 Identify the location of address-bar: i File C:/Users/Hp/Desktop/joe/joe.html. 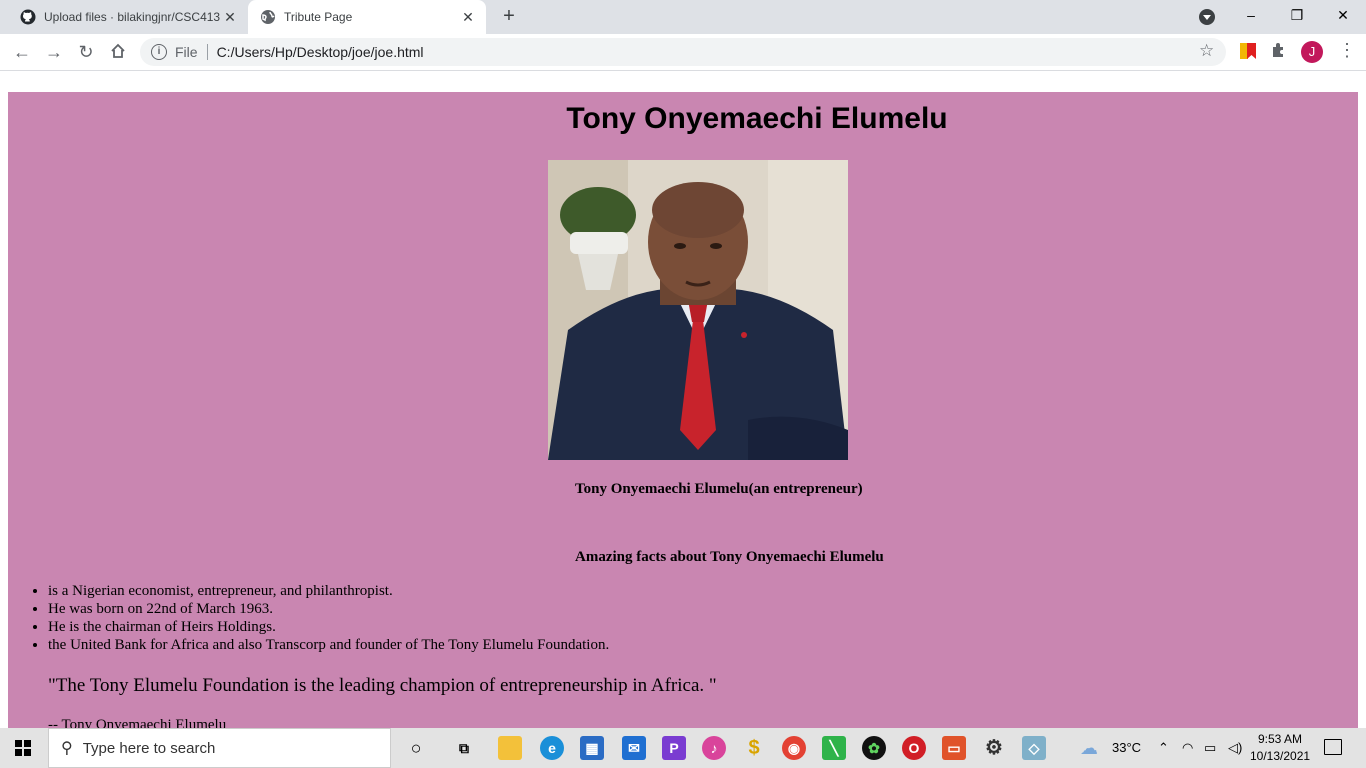
(683, 52).